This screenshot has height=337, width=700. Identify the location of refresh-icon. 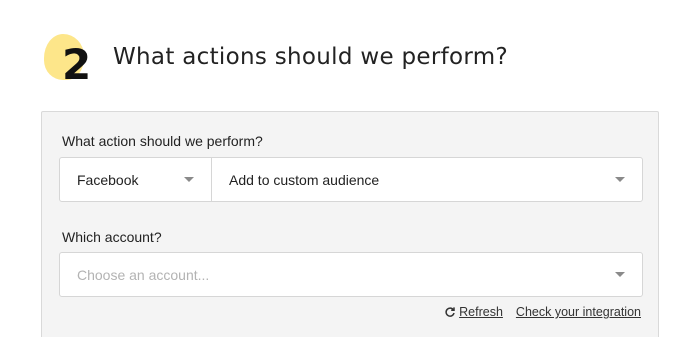
(450, 312).